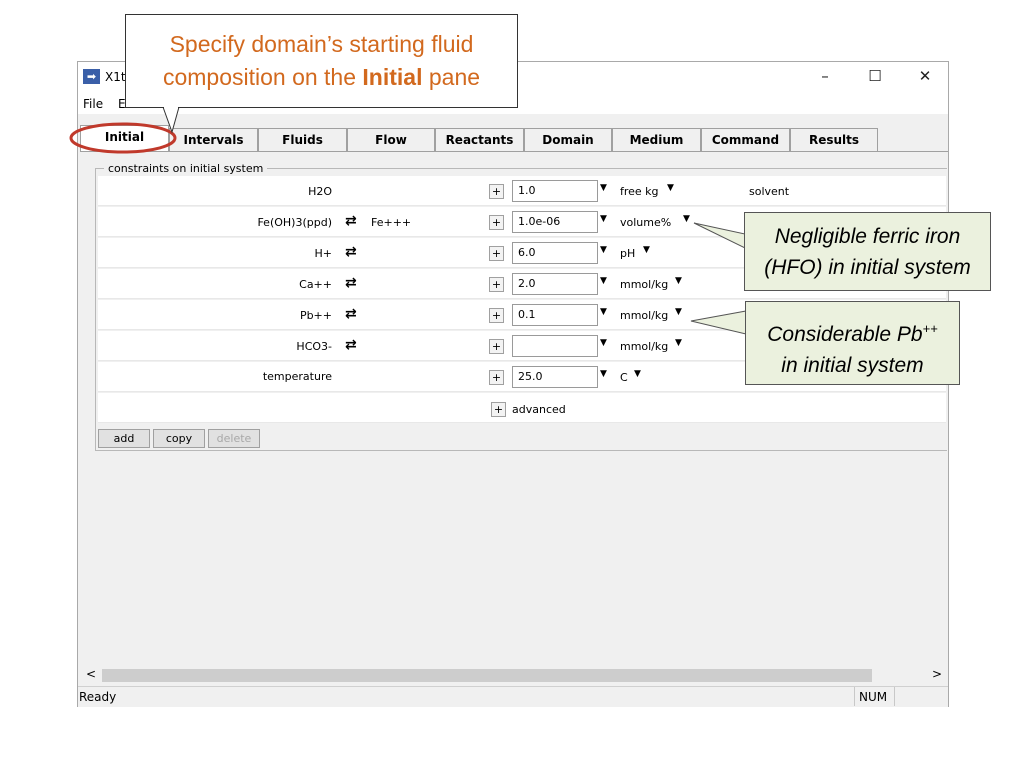 This screenshot has width=1024, height=768. What do you see at coordinates (123, 138) in the screenshot?
I see `highlight-ellipse` at bounding box center [123, 138].